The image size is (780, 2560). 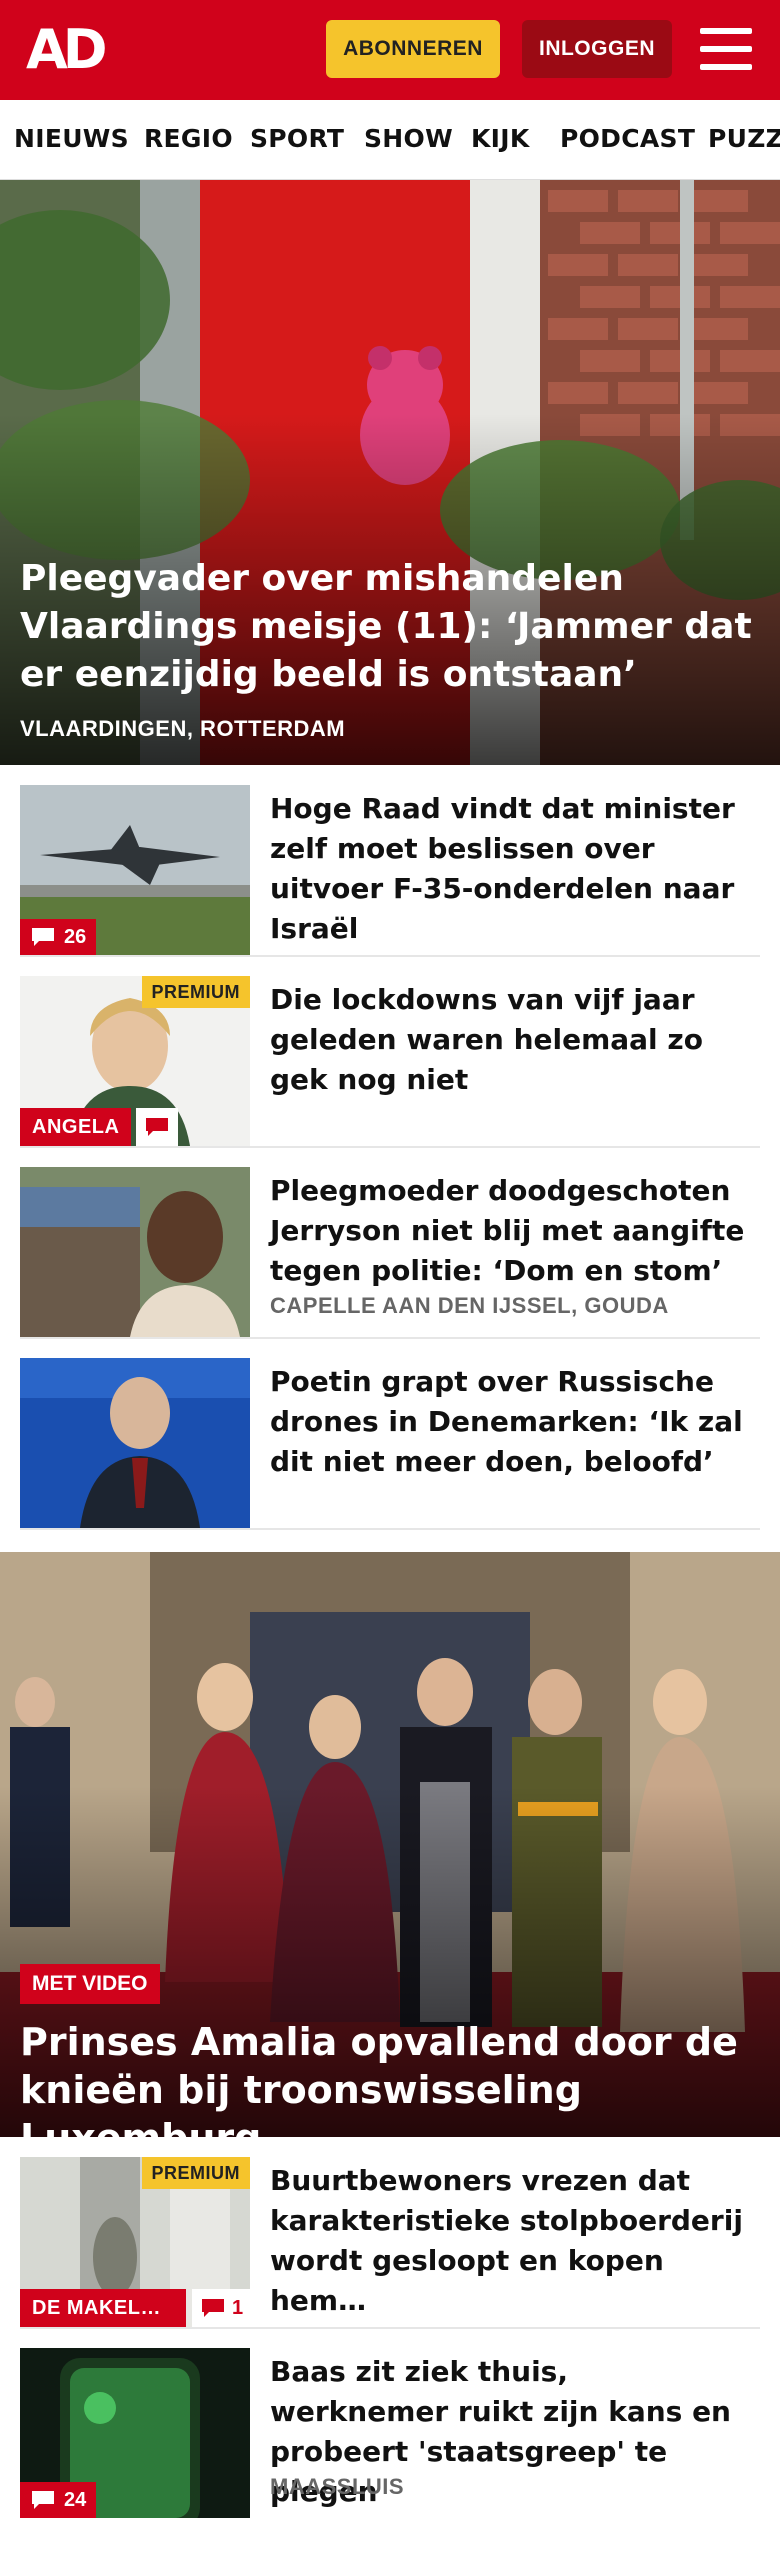 What do you see at coordinates (76, 1127) in the screenshot?
I see `columnist-label: ANGELA` at bounding box center [76, 1127].